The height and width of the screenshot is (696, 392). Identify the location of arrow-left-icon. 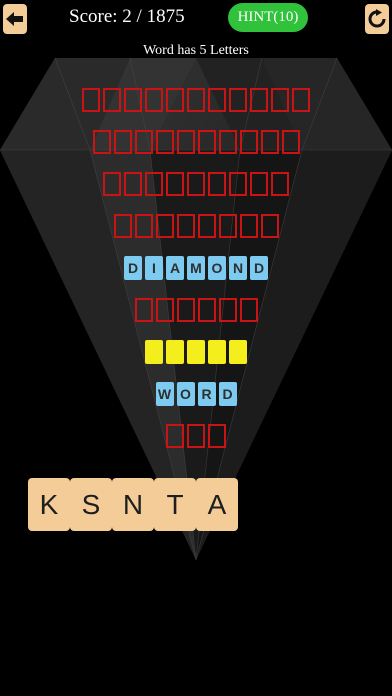
(14, 19).